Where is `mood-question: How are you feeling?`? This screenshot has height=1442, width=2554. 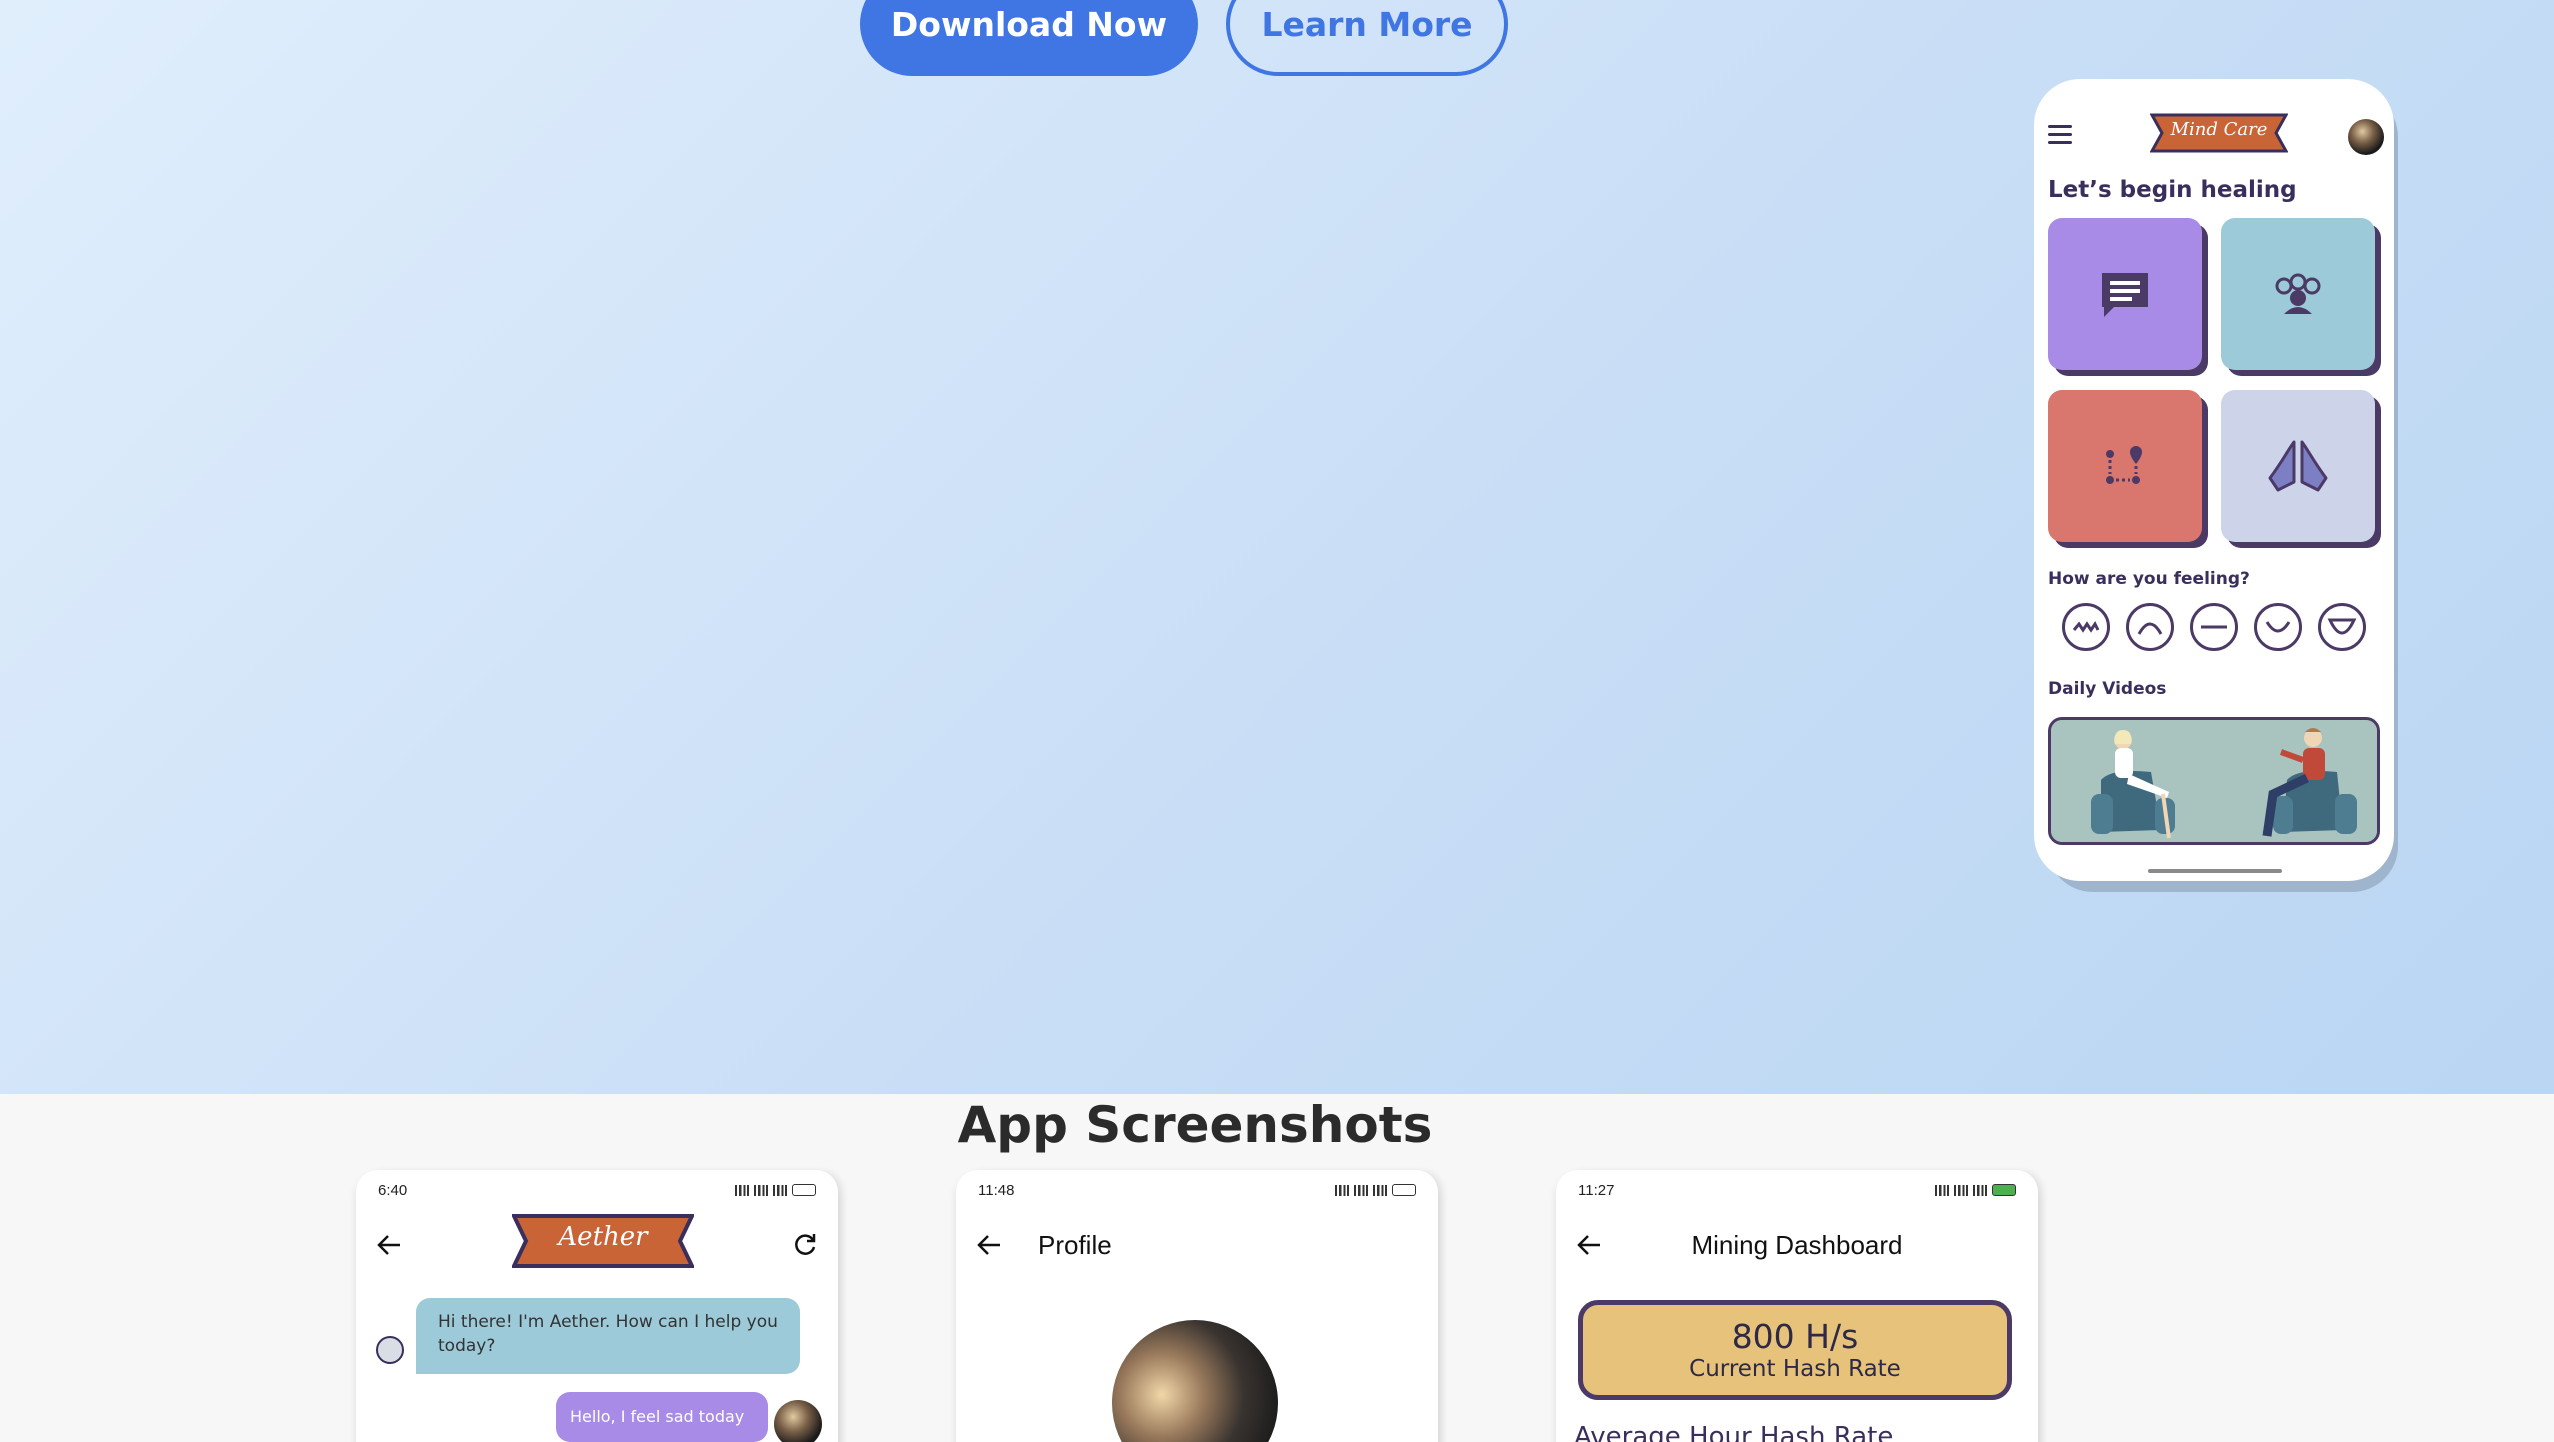 mood-question: How are you feeling? is located at coordinates (2149, 579).